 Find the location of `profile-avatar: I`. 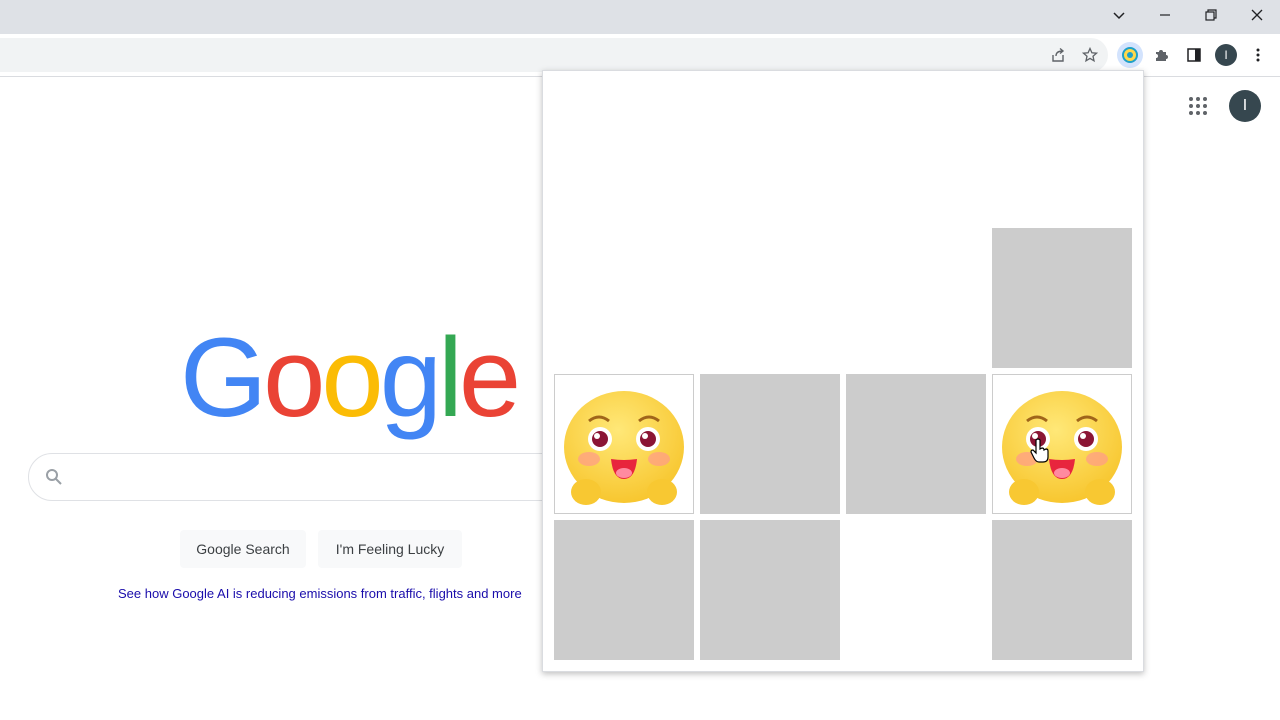

profile-avatar: I is located at coordinates (1226, 55).